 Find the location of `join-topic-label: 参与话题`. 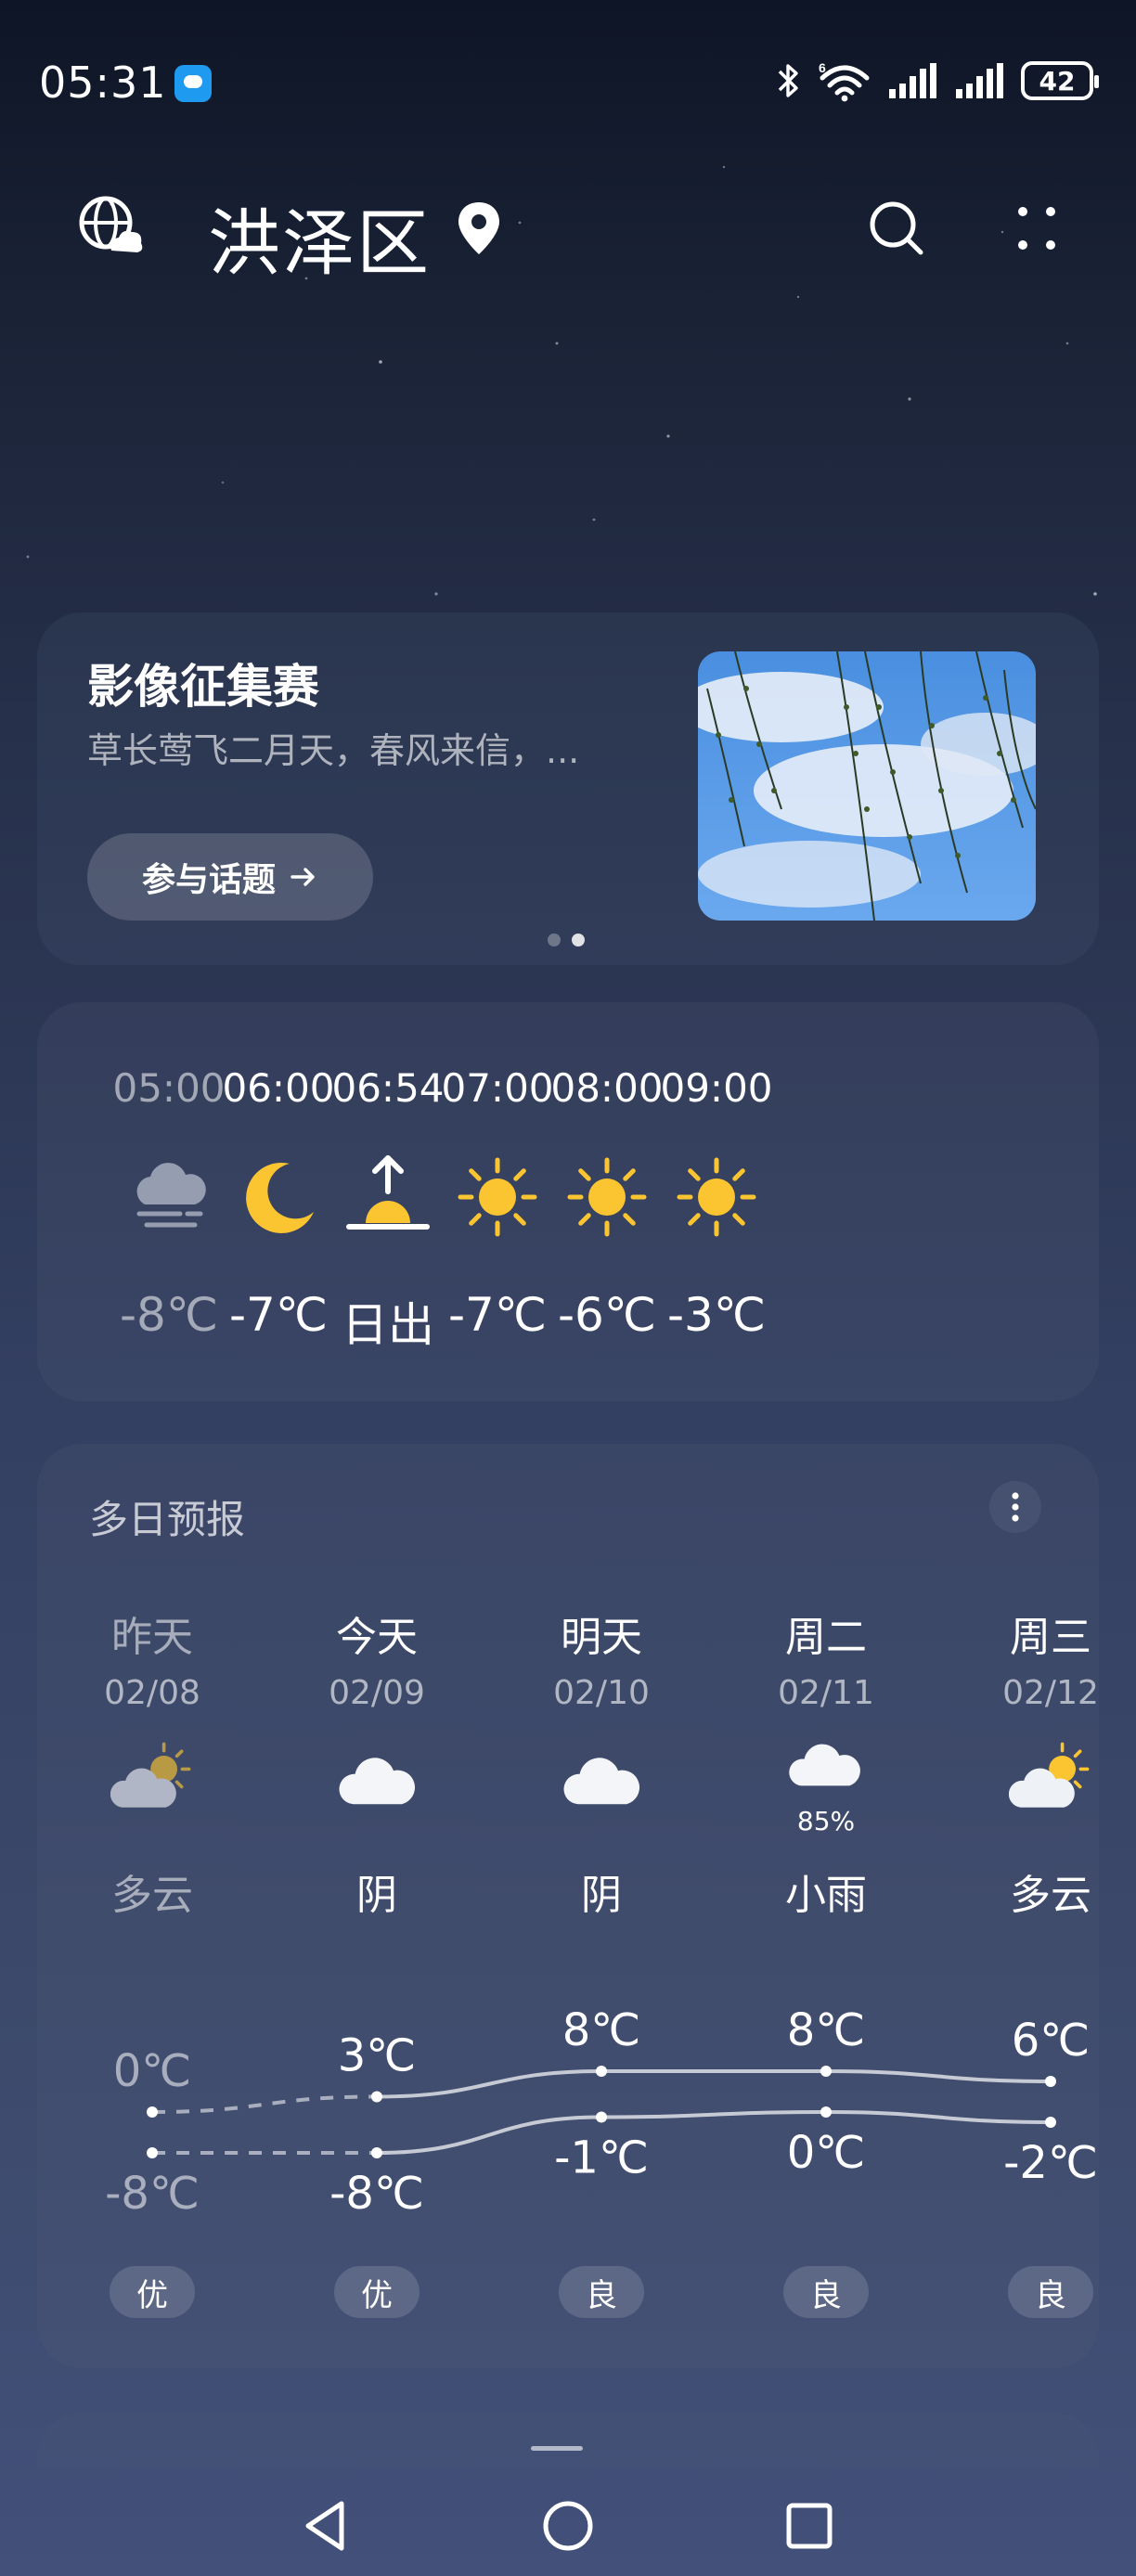

join-topic-label: 参与话题 is located at coordinates (208, 880).